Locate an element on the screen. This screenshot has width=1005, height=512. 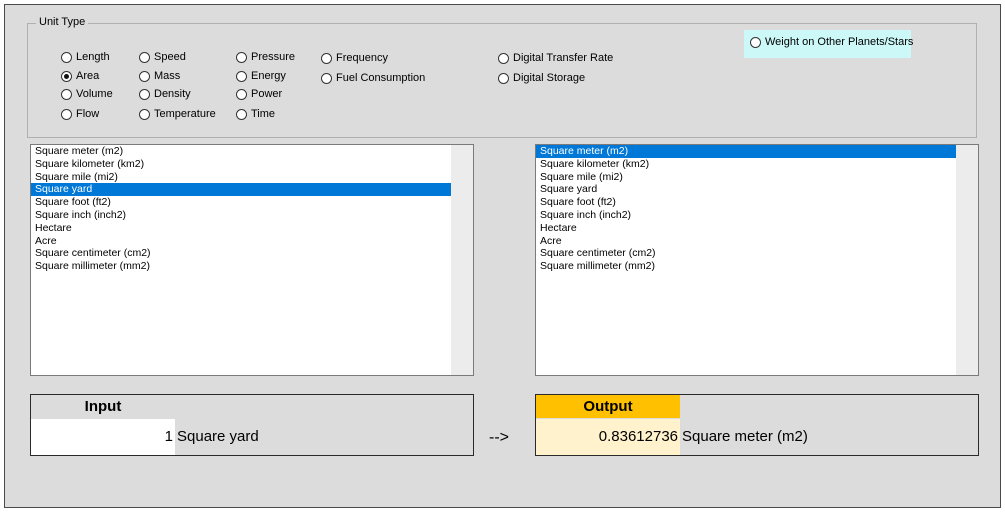
radio-label: Digital Transfer Rate is located at coordinates (563, 58).